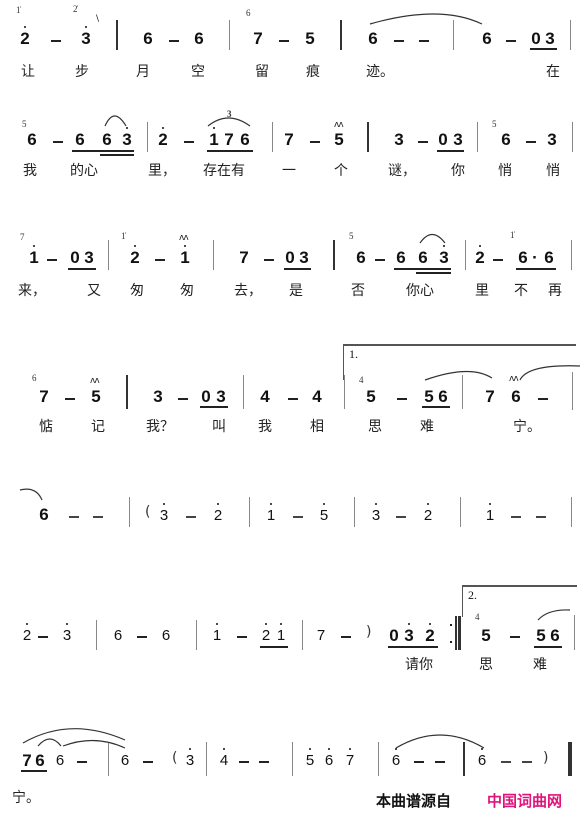  What do you see at coordinates (160, 427) in the screenshot?
I see `lyric: 我？` at bounding box center [160, 427].